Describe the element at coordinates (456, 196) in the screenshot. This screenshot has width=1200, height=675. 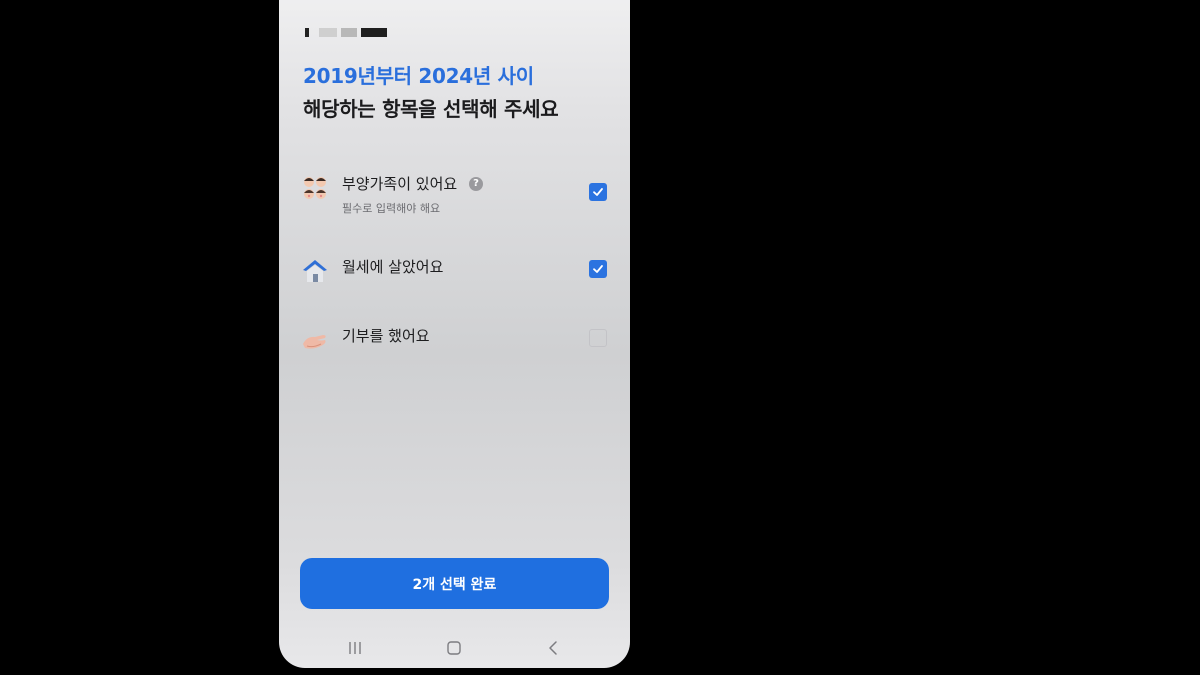
I see `option-dependents: 부양가족이 있어요 ? 필수로 입력해야 해요` at that location.